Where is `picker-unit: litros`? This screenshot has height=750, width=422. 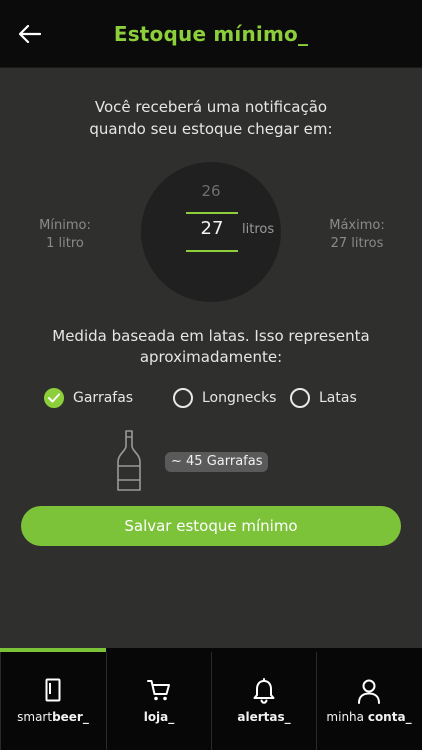 picker-unit: litros is located at coordinates (258, 229).